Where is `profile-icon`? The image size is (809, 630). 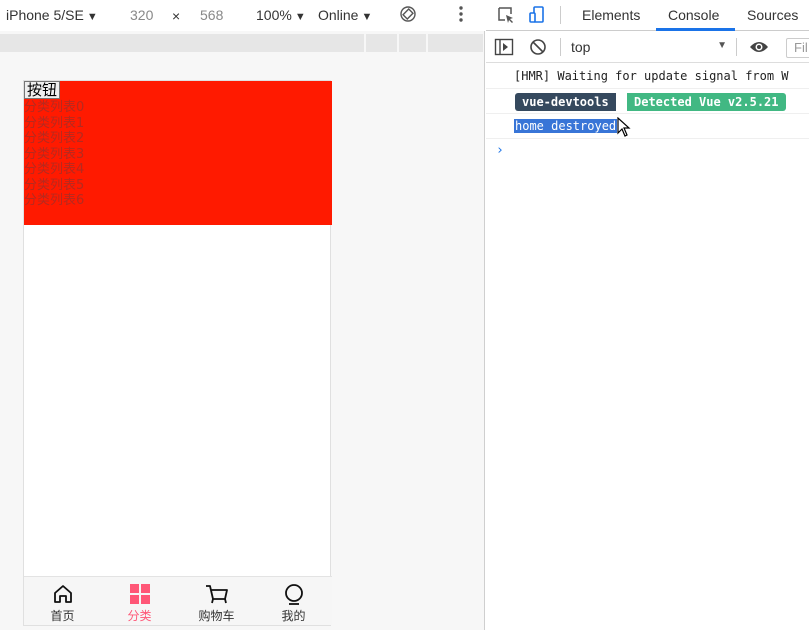
profile-icon is located at coordinates (294, 594).